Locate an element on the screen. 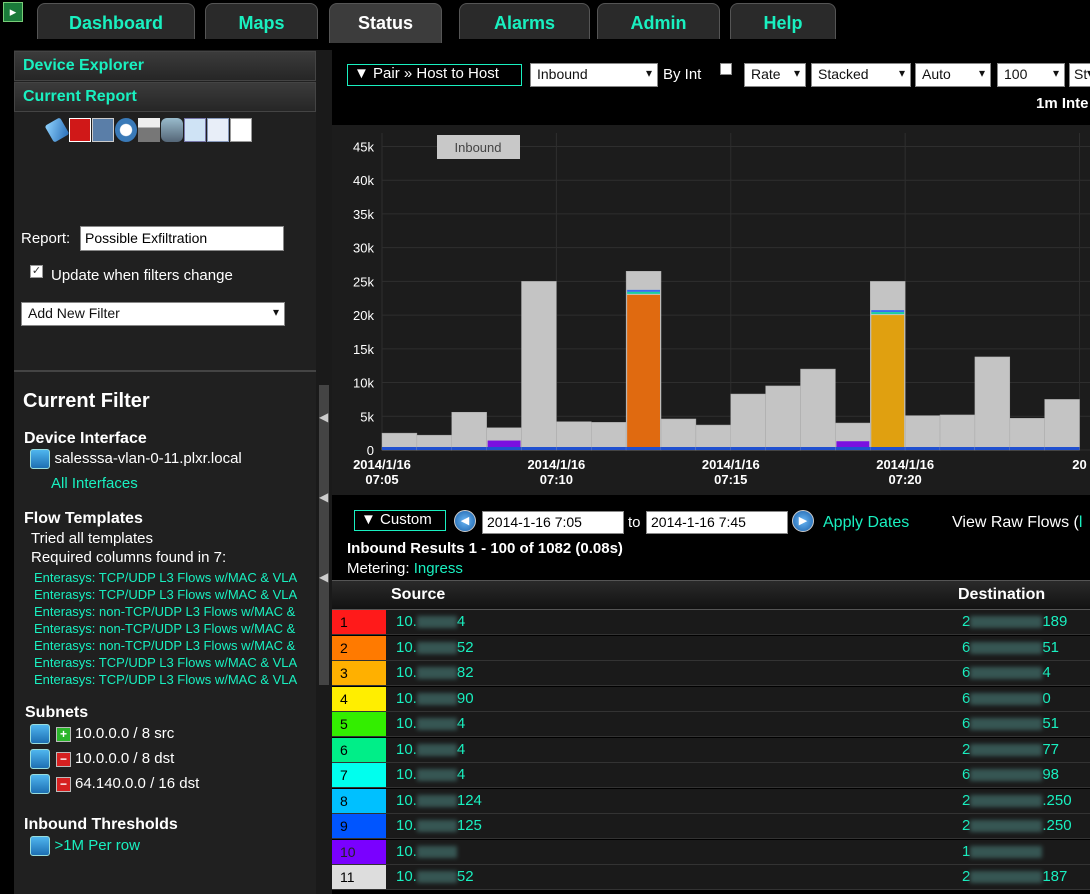 This screenshot has width=1090, height=894. rate-select: Rate is located at coordinates (775, 75).